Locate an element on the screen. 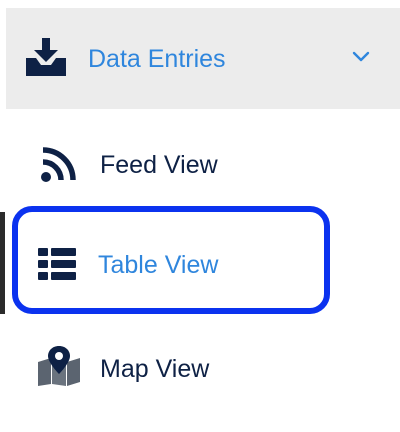  nav-label-map-view: Map View is located at coordinates (155, 369).